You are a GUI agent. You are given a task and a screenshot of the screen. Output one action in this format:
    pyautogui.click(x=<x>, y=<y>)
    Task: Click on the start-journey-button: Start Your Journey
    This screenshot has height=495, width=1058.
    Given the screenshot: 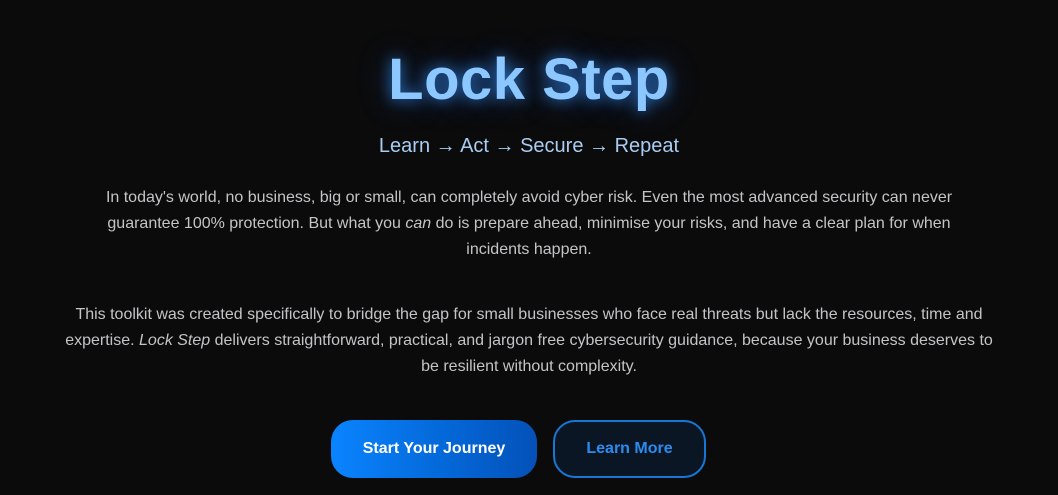 What is the action you would take?
    pyautogui.click(x=434, y=449)
    